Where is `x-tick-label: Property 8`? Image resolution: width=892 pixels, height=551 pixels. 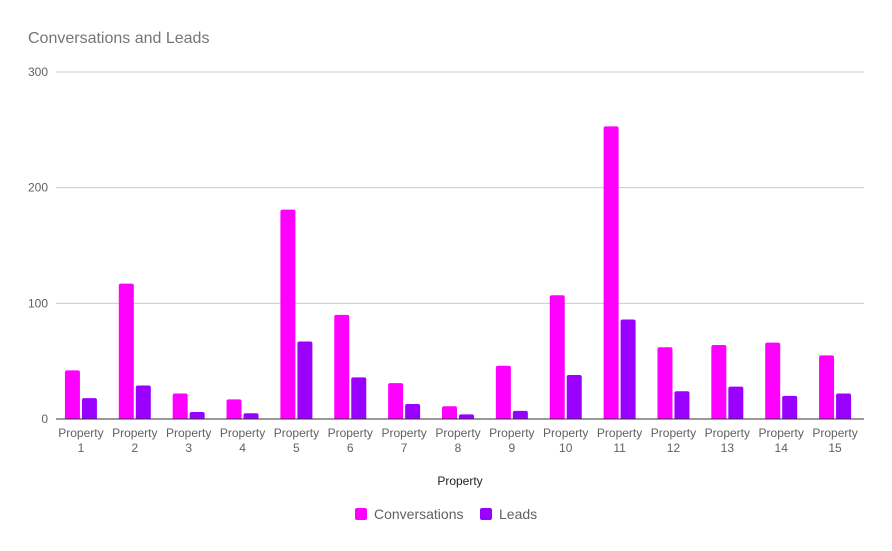 x-tick-label: Property 8 is located at coordinates (457, 440).